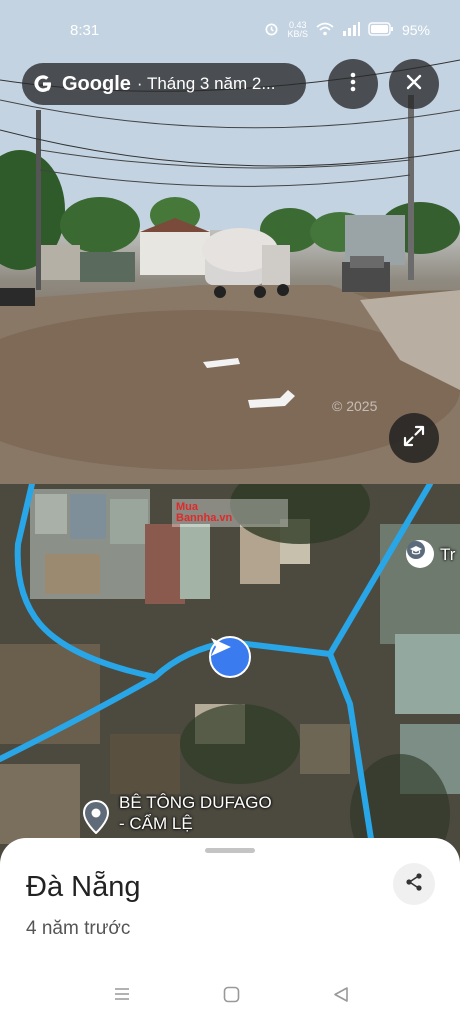 The width and height of the screenshot is (460, 1024). What do you see at coordinates (271, 30) in the screenshot?
I see `alarm-icon` at bounding box center [271, 30].